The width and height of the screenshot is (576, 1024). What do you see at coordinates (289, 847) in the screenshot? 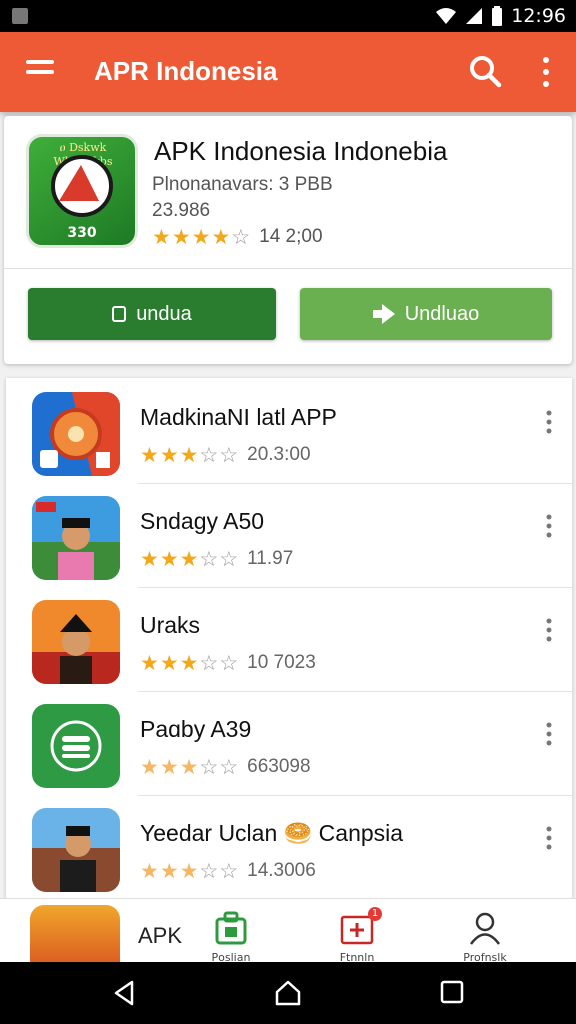
I see `list-item: Yeedar Uclan 🥯 Canpsia ★ ★ ★ ☆ ☆ 14.3006` at bounding box center [289, 847].